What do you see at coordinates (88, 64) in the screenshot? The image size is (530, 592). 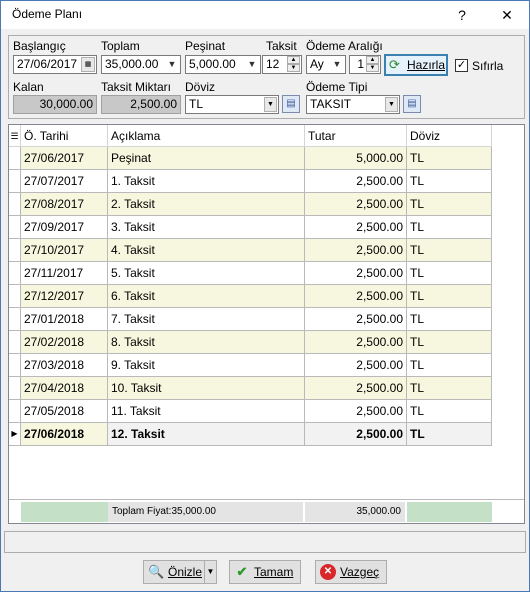 I see `calendar-icon: ▦` at bounding box center [88, 64].